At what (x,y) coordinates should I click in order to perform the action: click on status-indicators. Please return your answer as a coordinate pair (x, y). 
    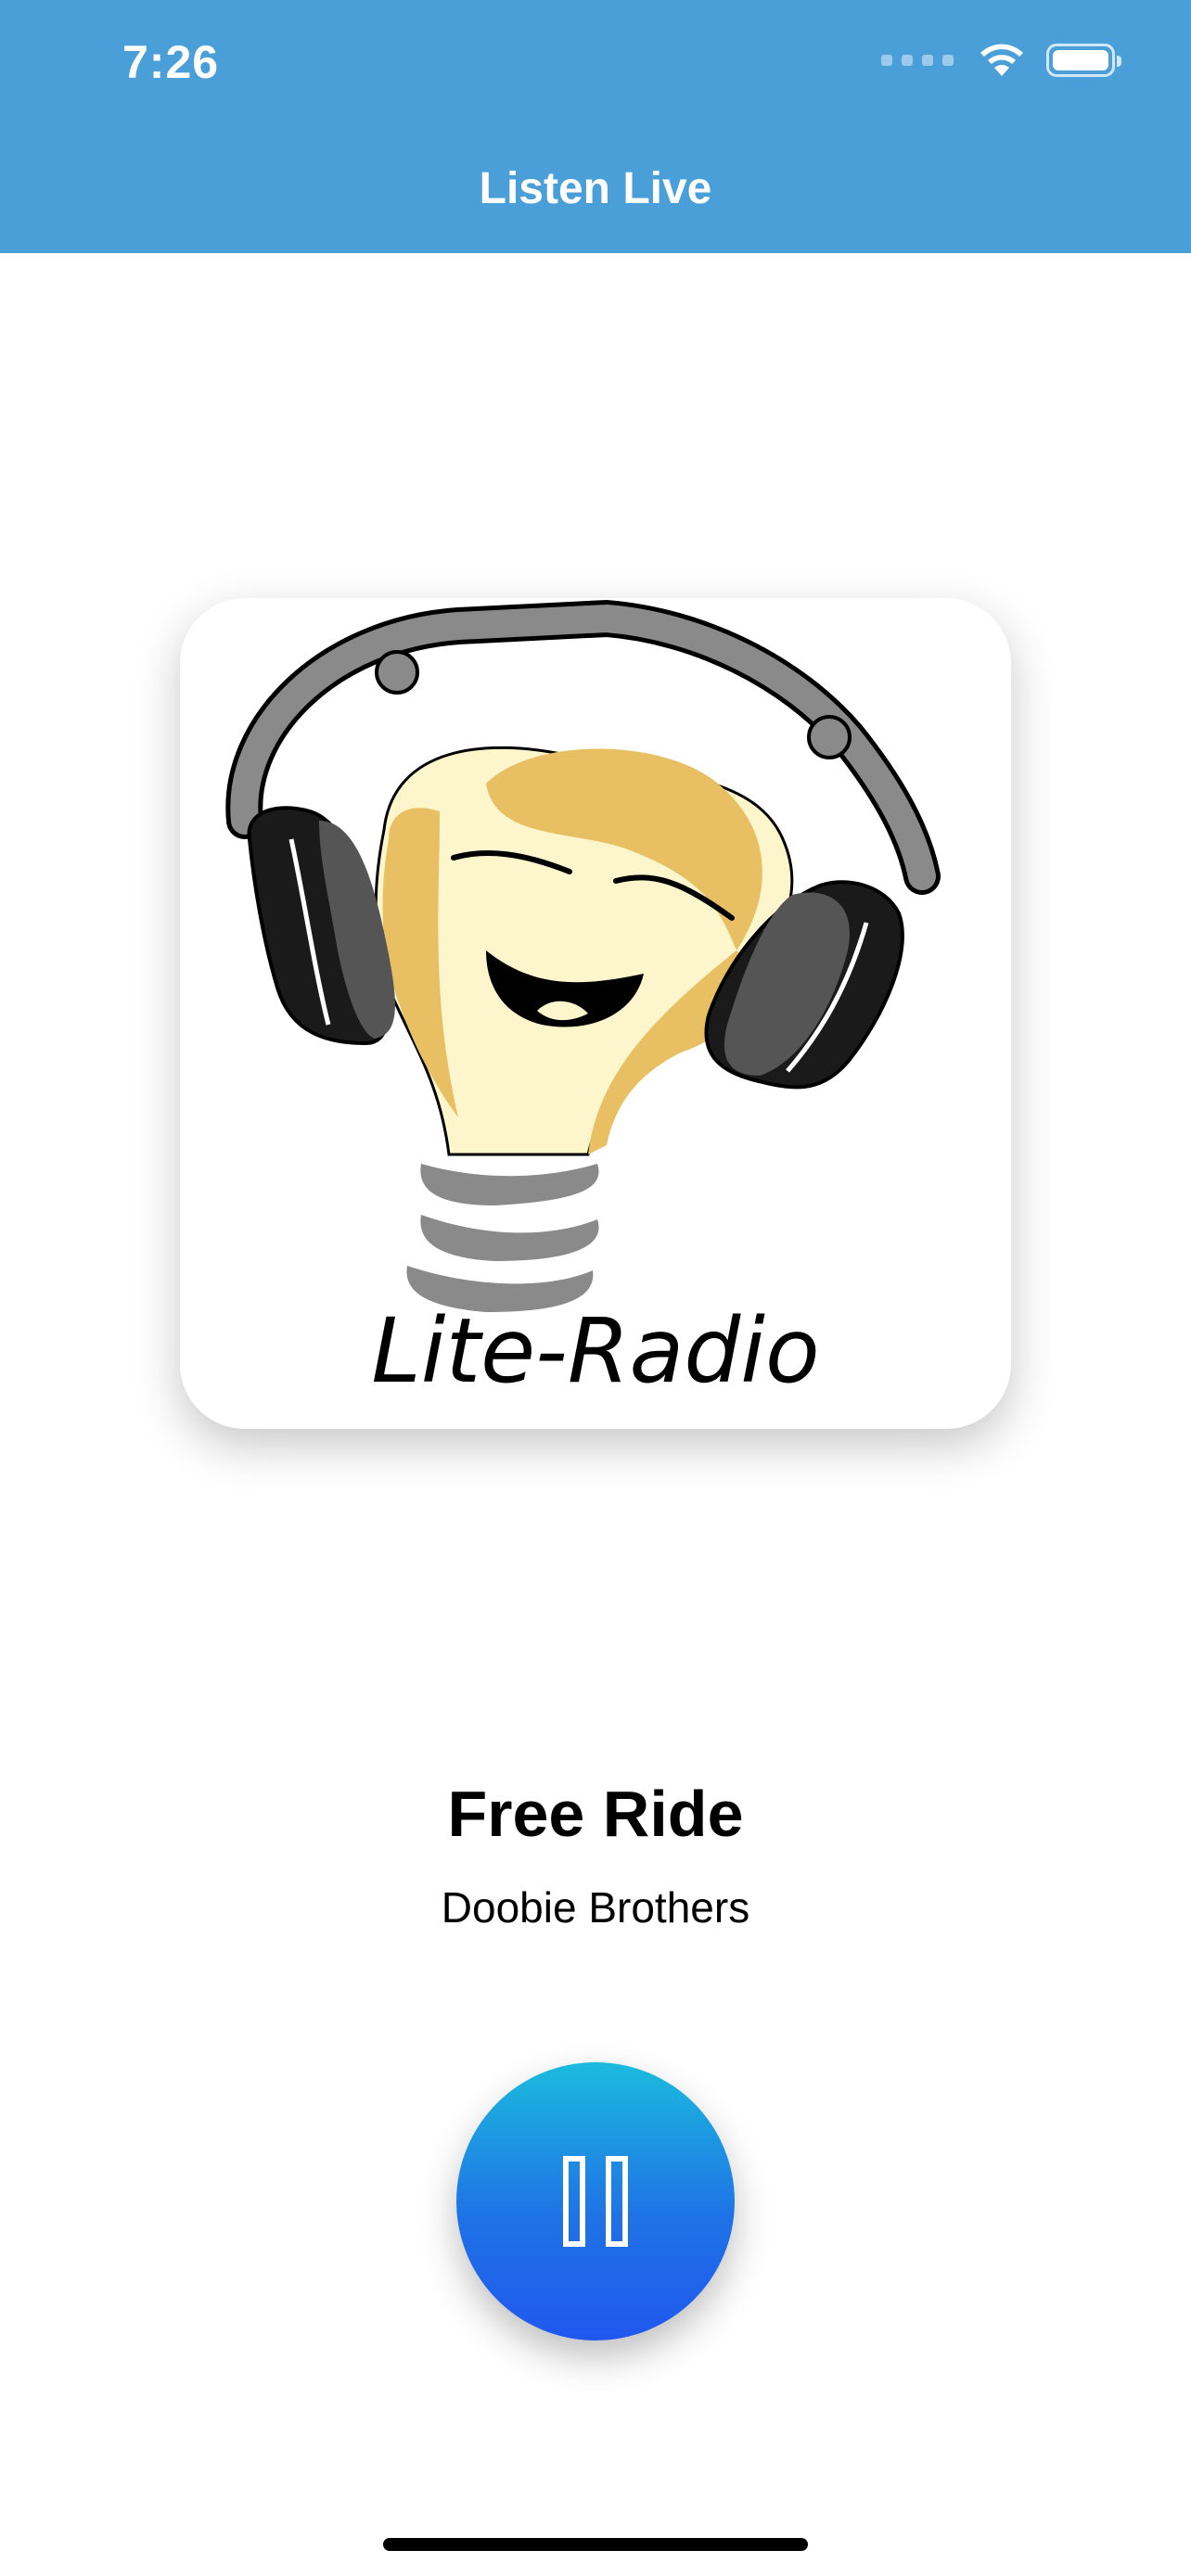
    Looking at the image, I should click on (1001, 61).